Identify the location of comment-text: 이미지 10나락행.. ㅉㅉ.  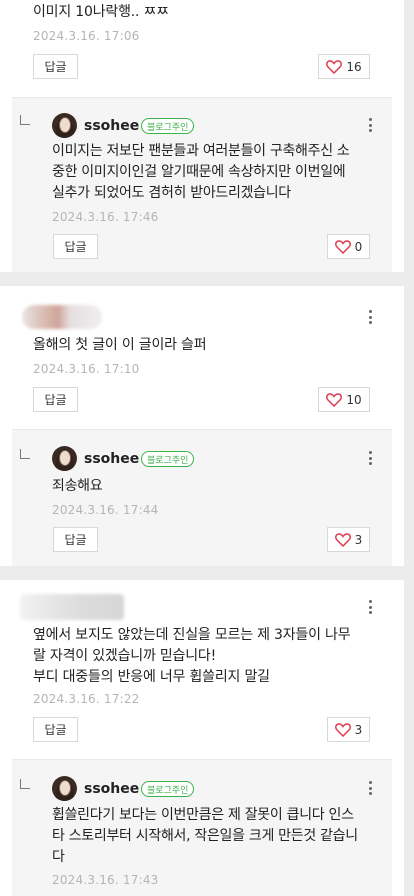
(101, 12).